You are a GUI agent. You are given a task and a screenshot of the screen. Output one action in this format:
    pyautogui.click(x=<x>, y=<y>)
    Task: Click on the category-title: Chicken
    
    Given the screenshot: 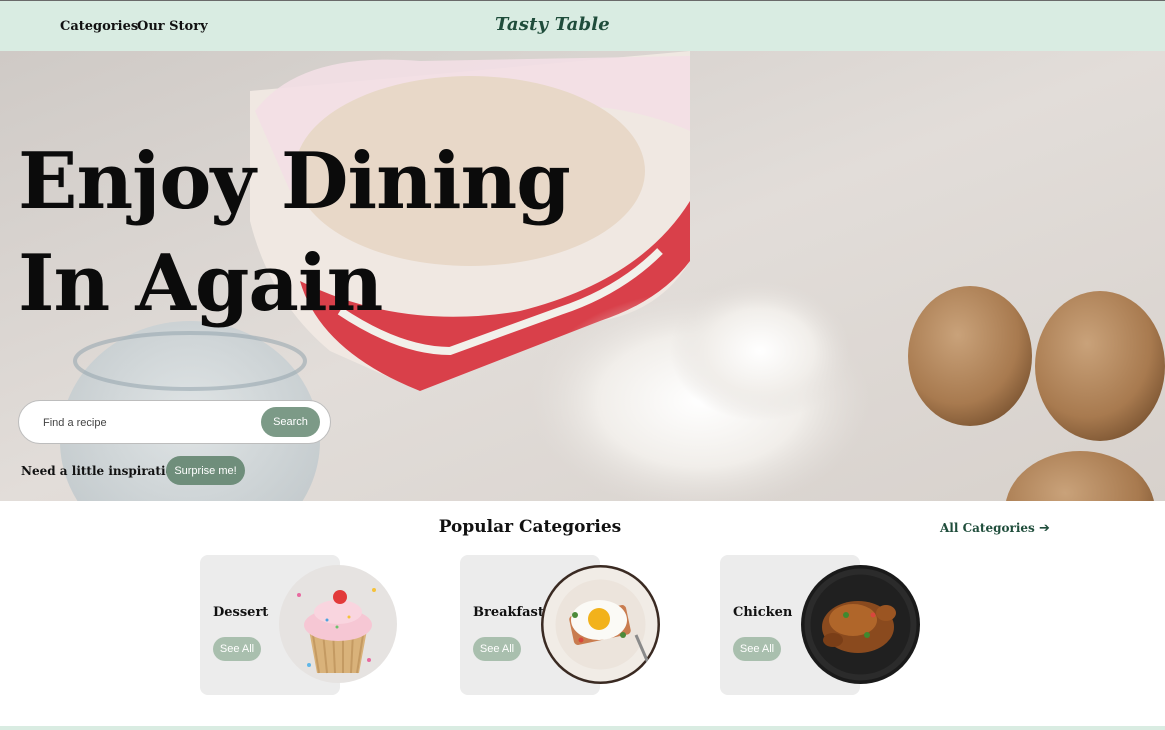 What is the action you would take?
    pyautogui.click(x=763, y=612)
    